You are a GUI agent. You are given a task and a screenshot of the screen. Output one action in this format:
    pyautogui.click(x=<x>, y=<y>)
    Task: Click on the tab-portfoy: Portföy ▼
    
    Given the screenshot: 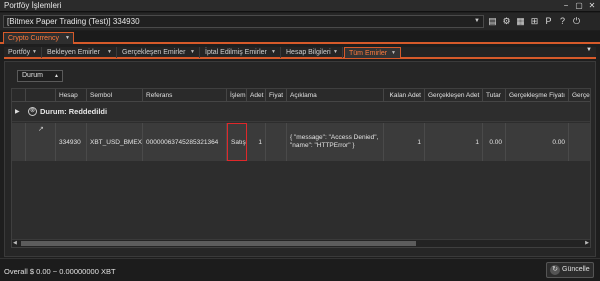 What is the action you would take?
    pyautogui.click(x=23, y=52)
    